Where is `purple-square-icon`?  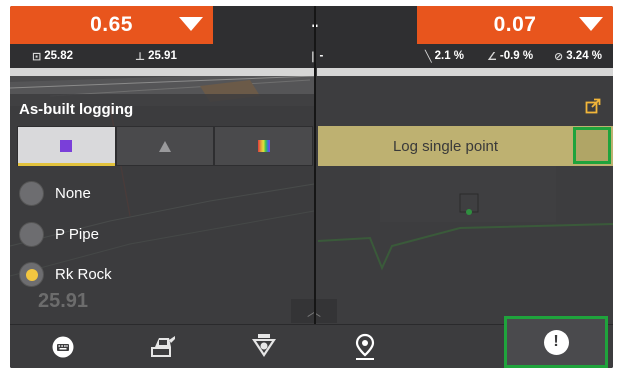 purple-square-icon is located at coordinates (66, 146).